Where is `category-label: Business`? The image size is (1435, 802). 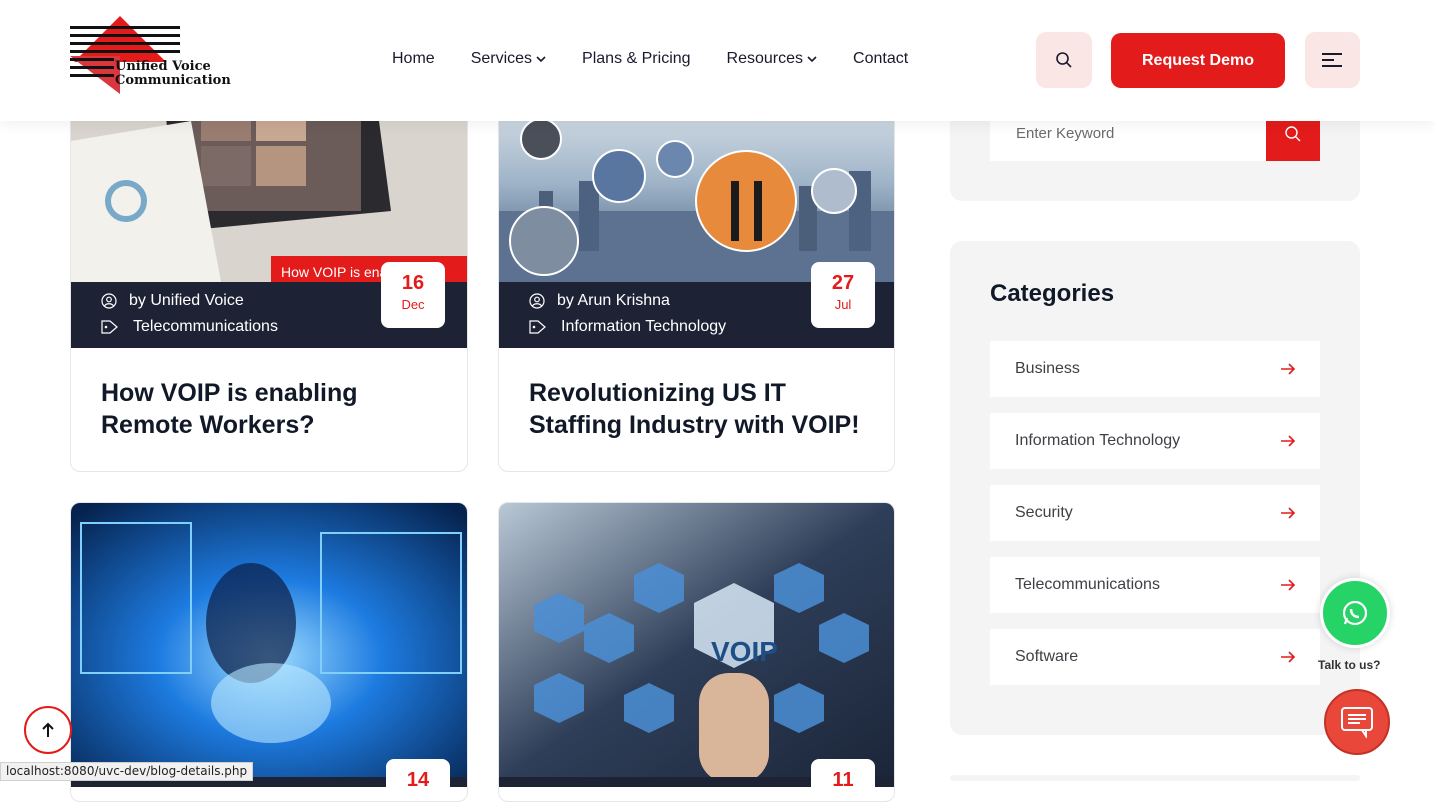
category-label: Business is located at coordinates (1047, 368).